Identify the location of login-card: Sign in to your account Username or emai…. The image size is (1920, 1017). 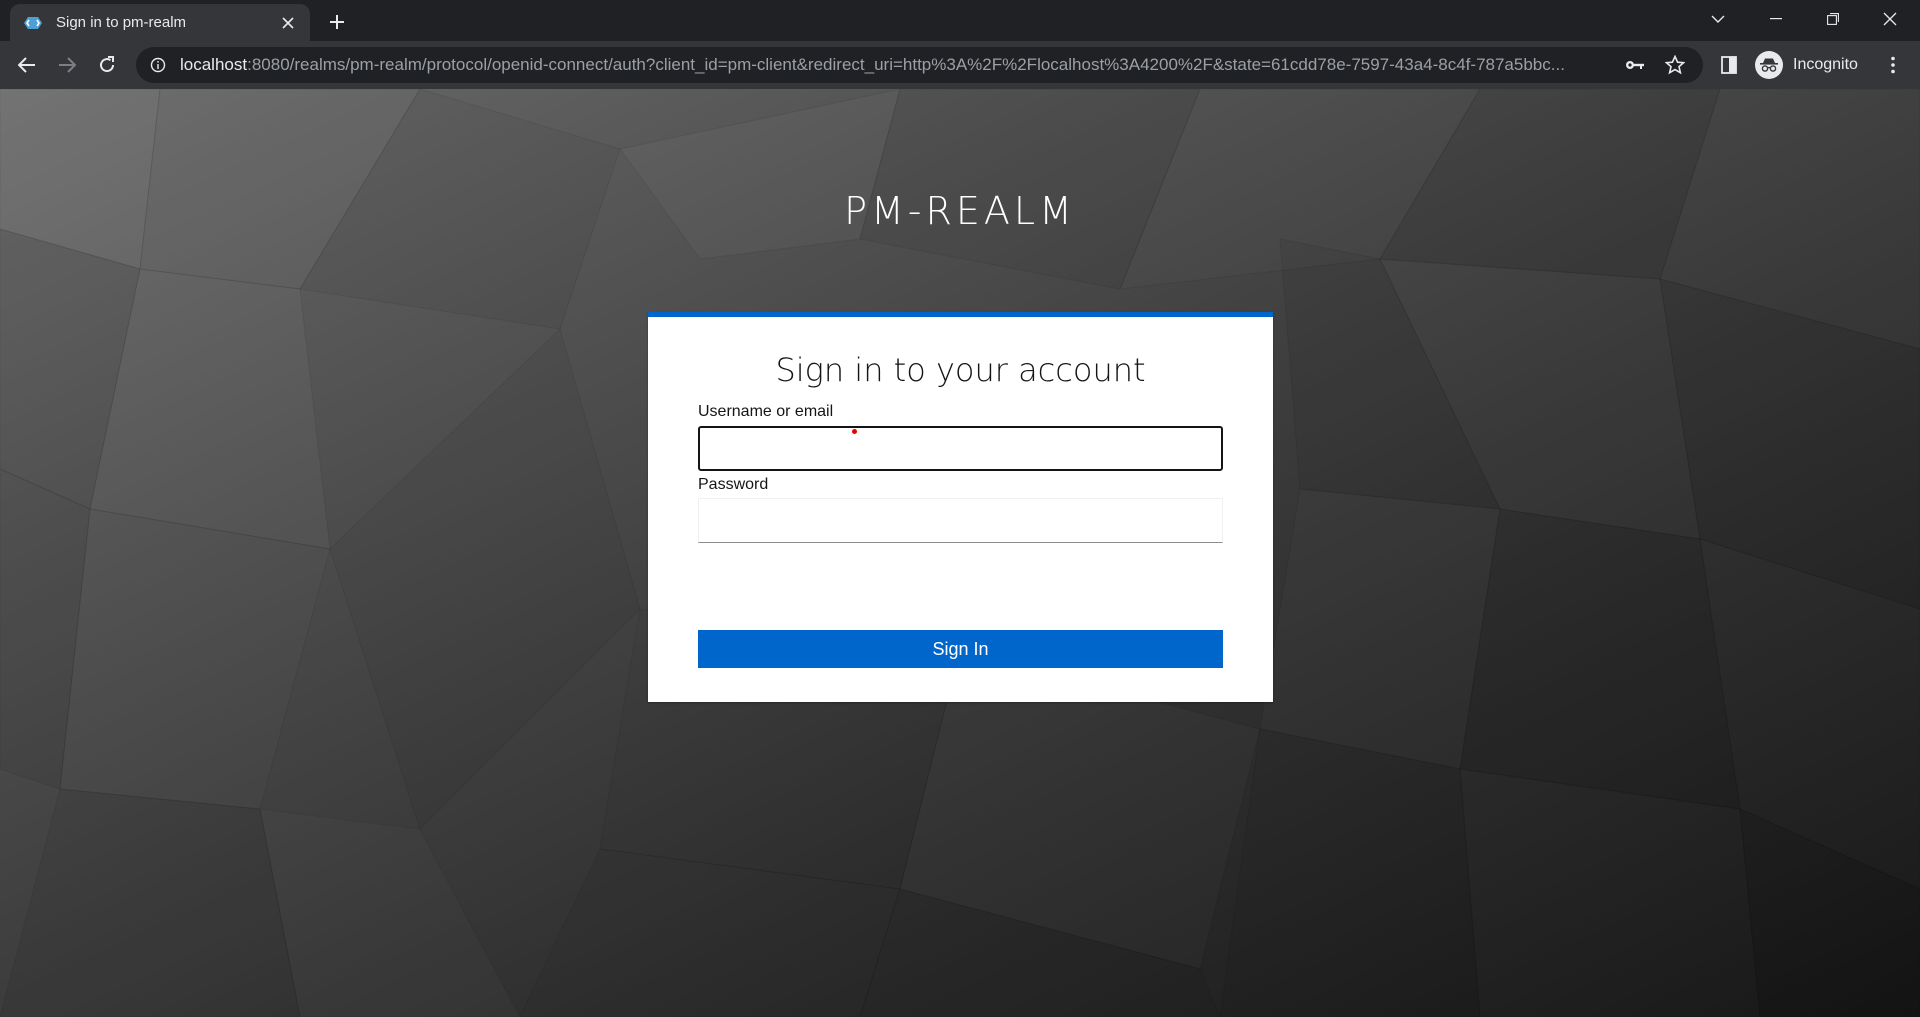
(960, 507).